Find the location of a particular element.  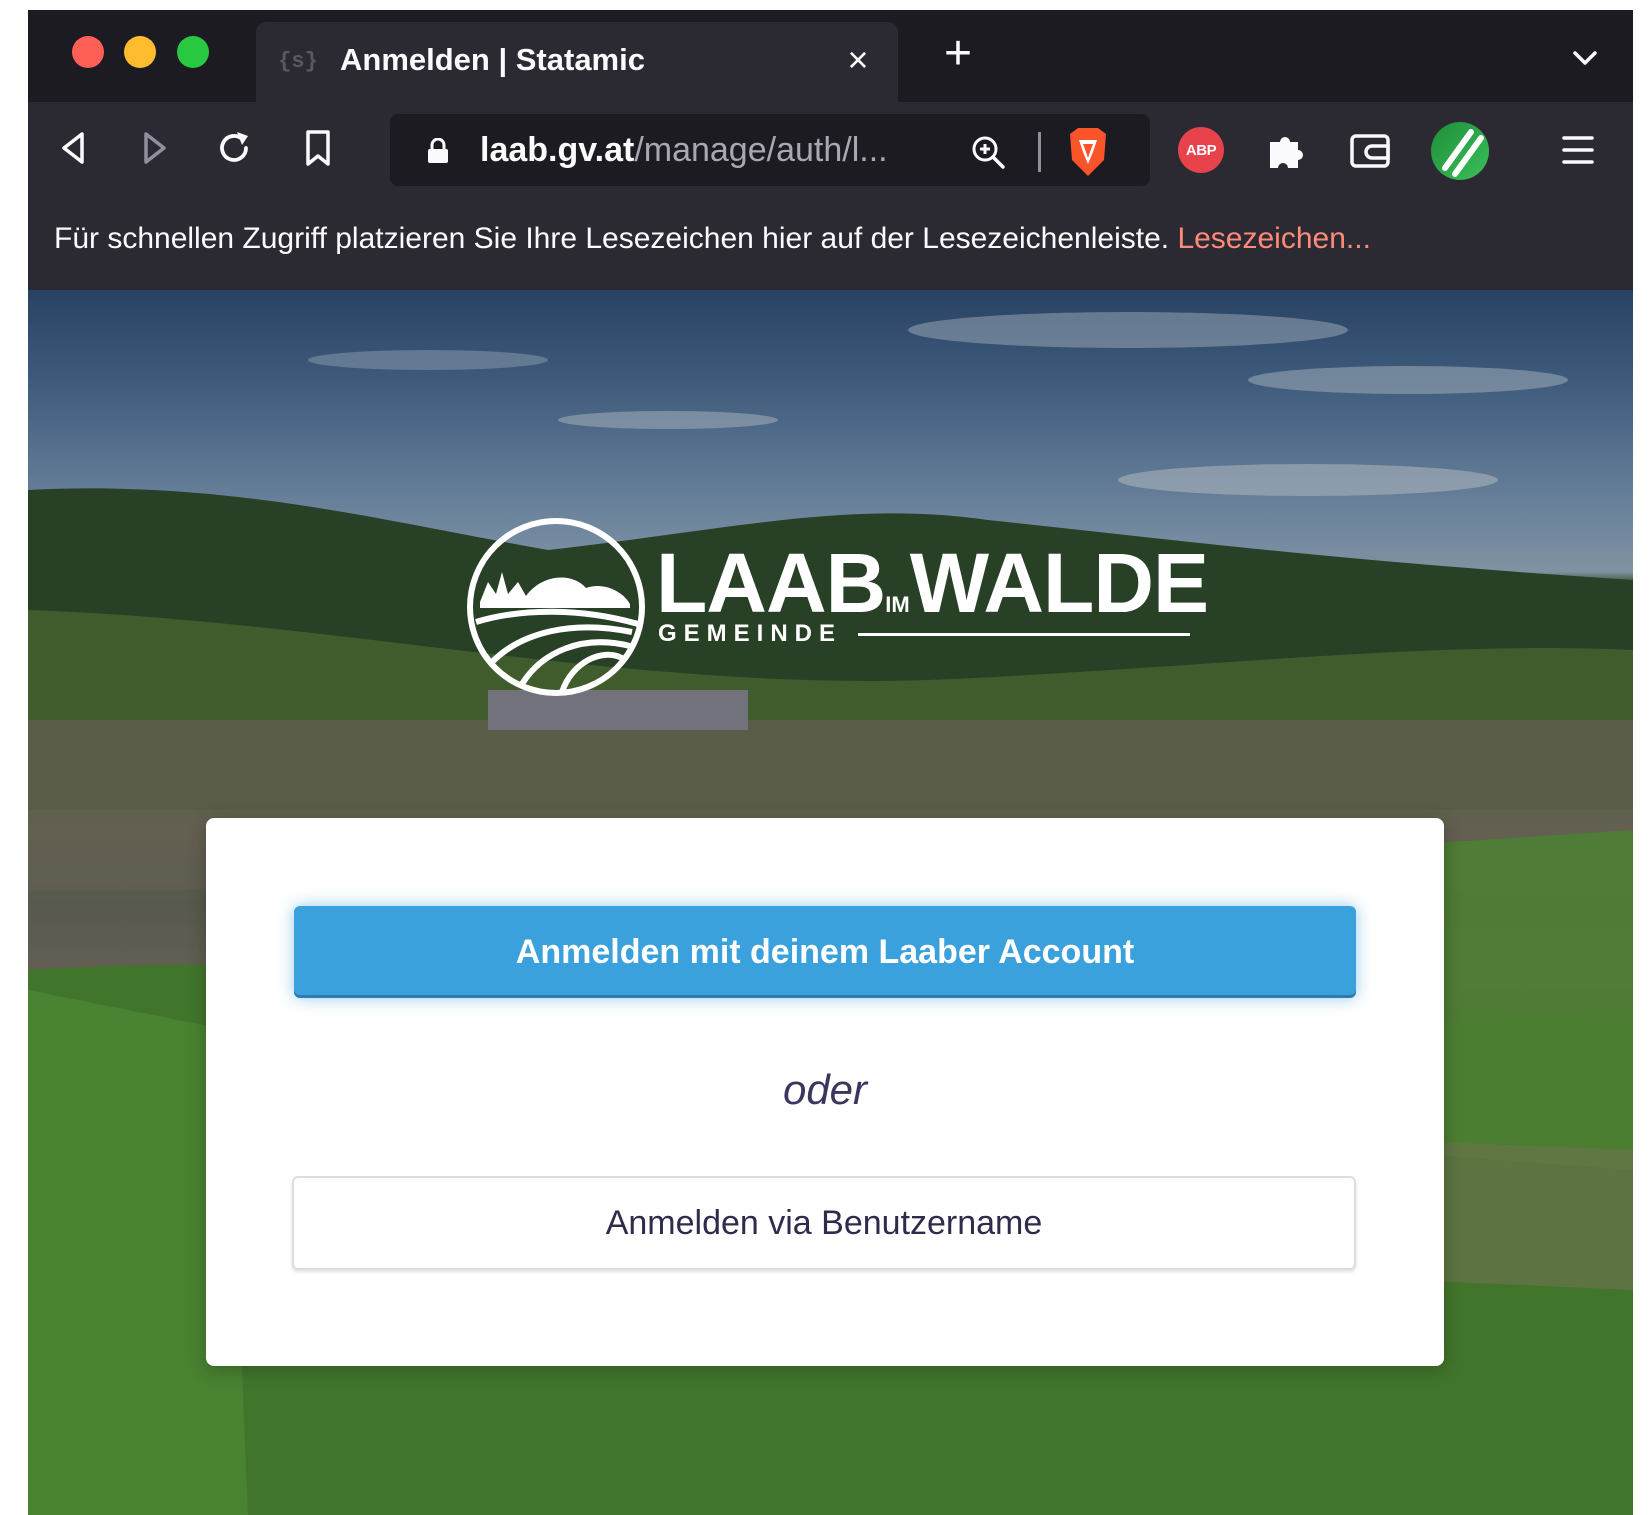

tab-active: {s} Anmelden | Statamic × is located at coordinates (577, 62).